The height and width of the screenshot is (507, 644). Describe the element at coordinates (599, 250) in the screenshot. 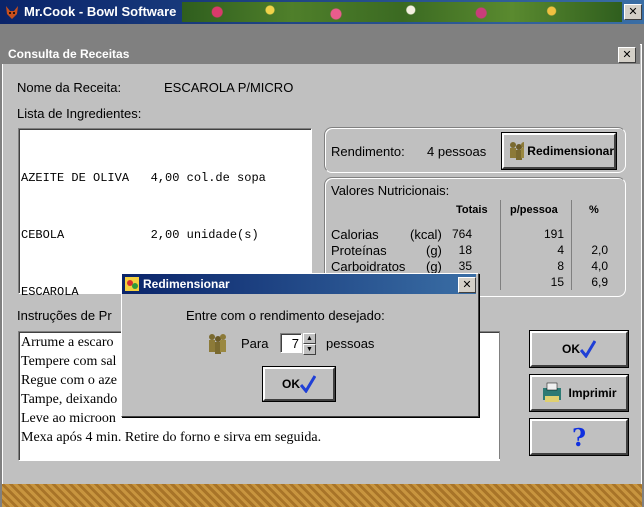

I see `nutrient-percent: 2,0` at that location.